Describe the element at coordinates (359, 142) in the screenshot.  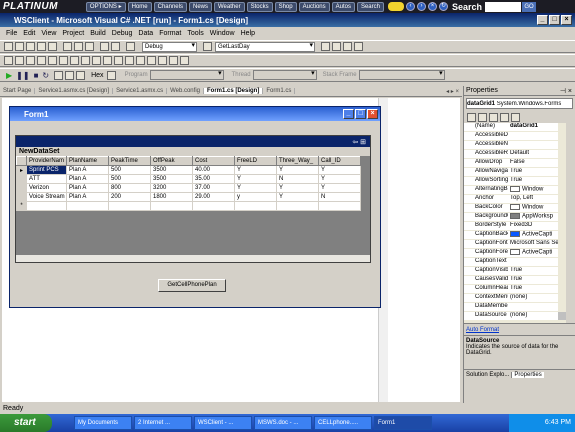
I see `grid-back-icon: ⇦ ⊞` at that location.